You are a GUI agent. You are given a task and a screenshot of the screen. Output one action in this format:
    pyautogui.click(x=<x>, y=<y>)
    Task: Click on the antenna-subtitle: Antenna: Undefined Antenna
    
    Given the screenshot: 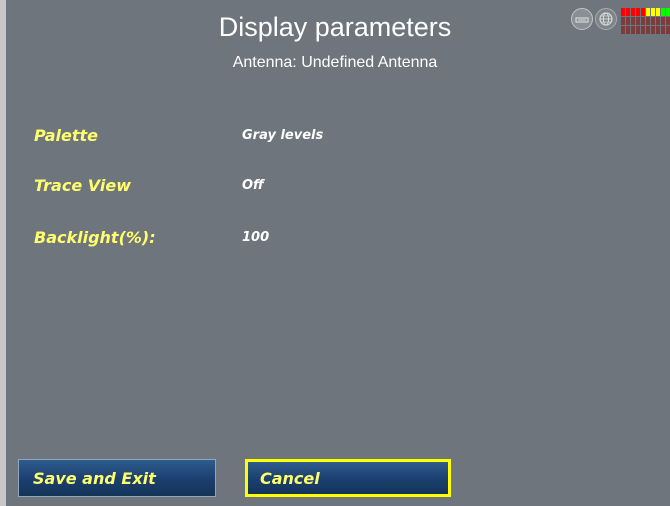 What is the action you would take?
    pyautogui.click(x=335, y=62)
    